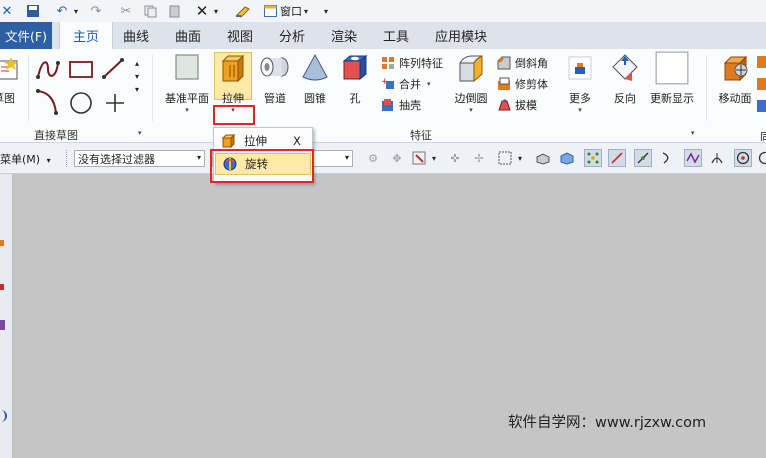 The width and height of the screenshot is (766, 458). Describe the element at coordinates (693, 133) in the screenshot. I see `feature-group-options-icon: ▾` at that location.